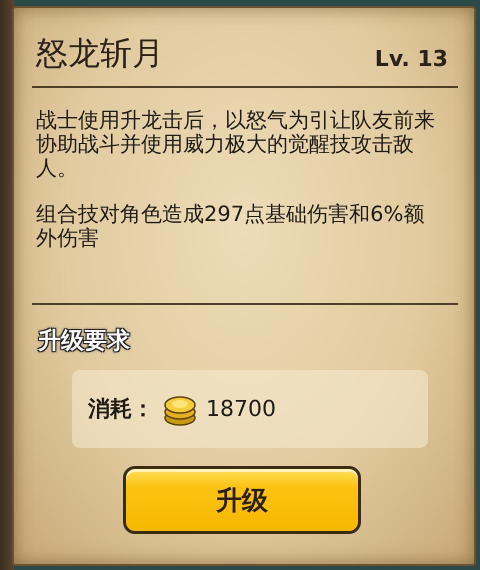  Describe the element at coordinates (231, 226) in the screenshot. I see `skill-description: 组合技对角色造成297点基础伤害和6%额外伤害` at that location.